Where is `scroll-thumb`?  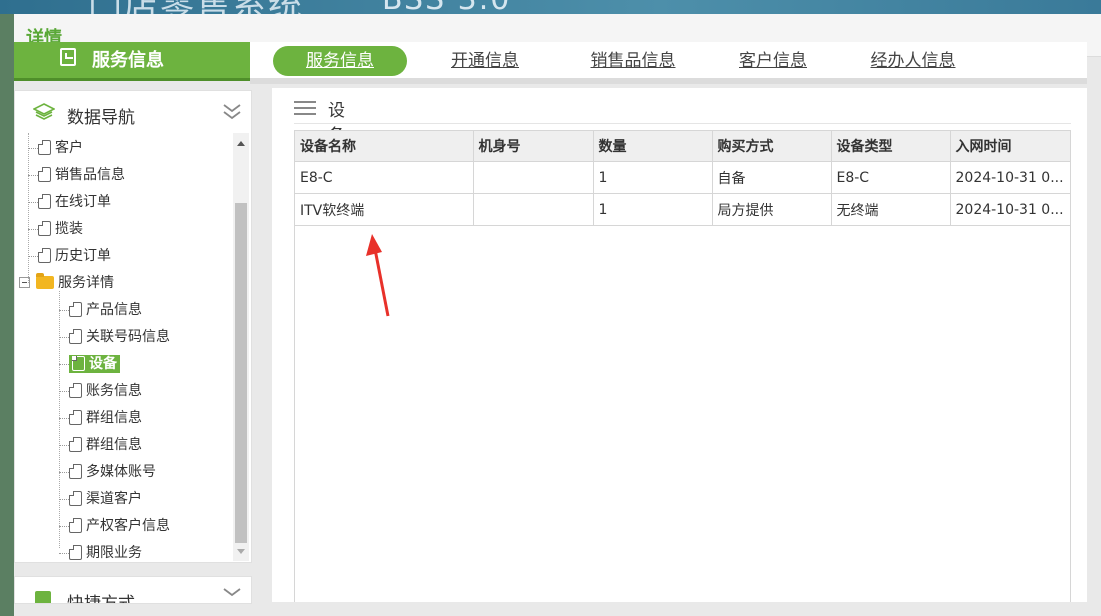
scroll-thumb is located at coordinates (241, 373).